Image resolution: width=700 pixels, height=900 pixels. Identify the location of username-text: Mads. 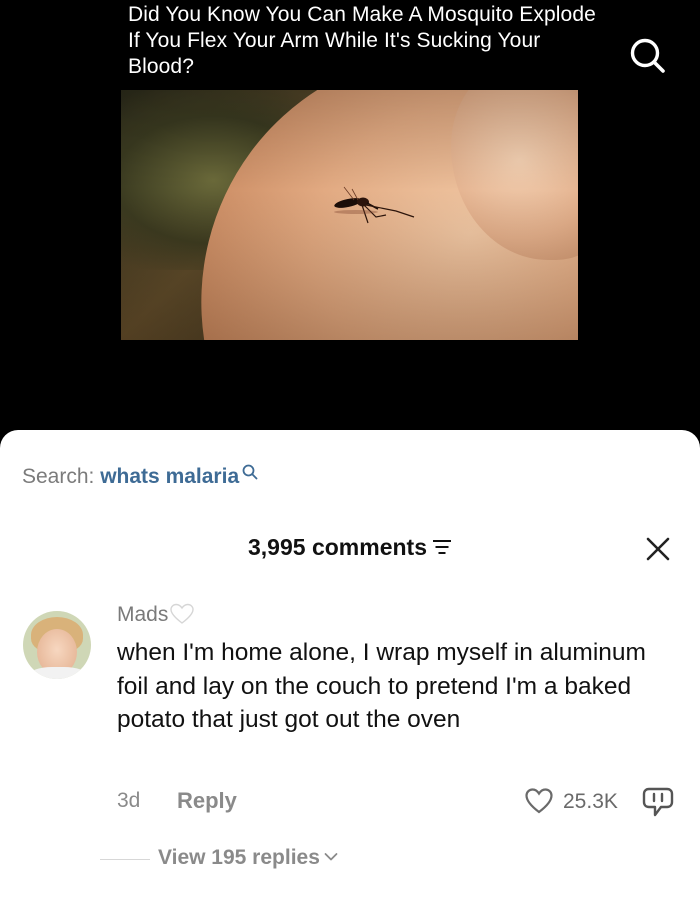
(143, 614).